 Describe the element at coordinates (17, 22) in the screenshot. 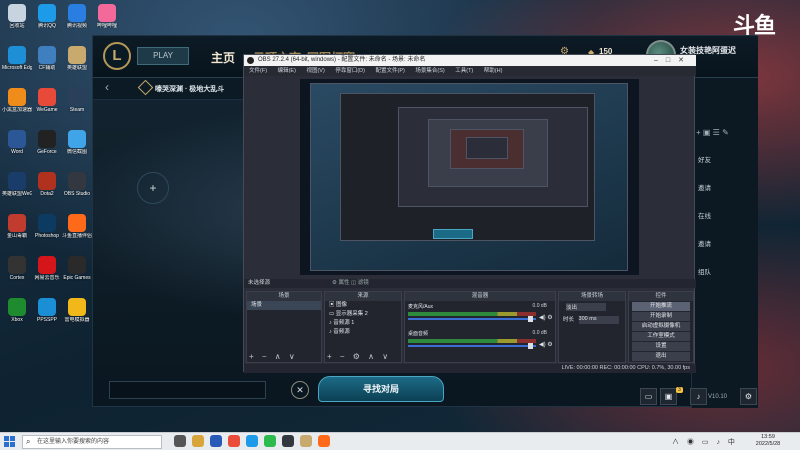

I see `desktop-icon: 回收站` at that location.